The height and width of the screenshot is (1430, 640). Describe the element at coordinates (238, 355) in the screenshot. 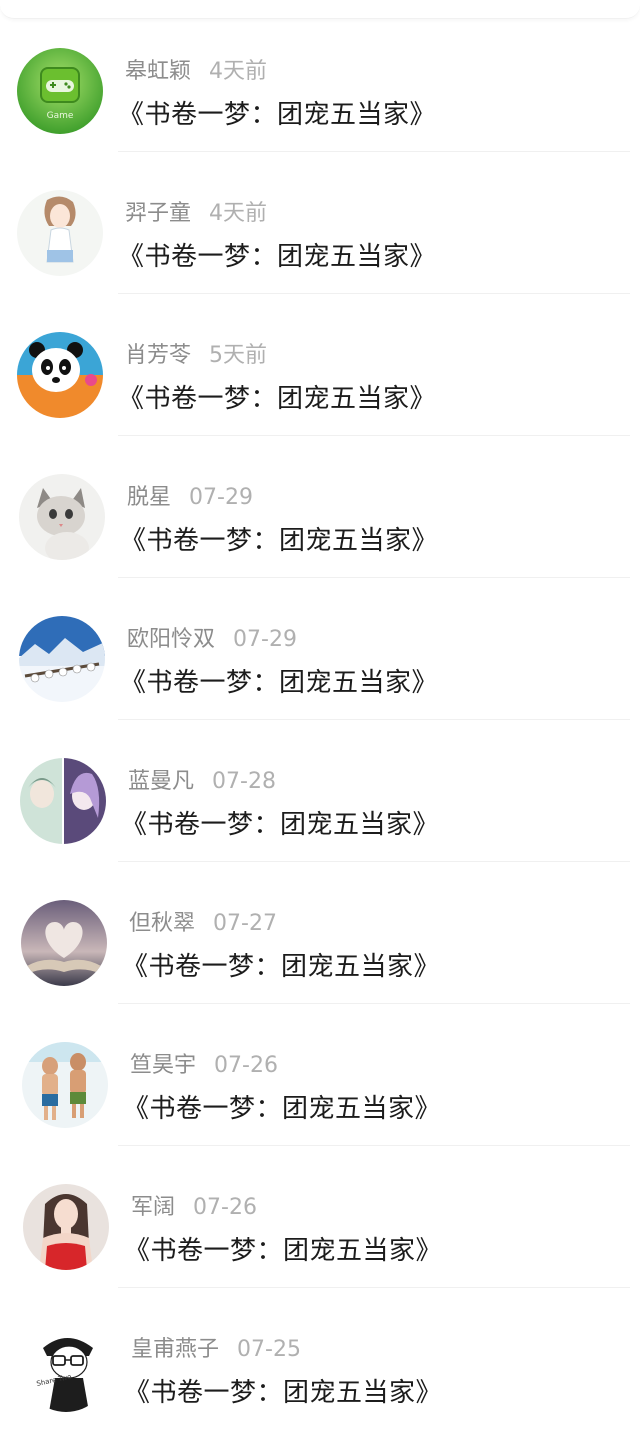

I see `timestamp: 5天前` at that location.